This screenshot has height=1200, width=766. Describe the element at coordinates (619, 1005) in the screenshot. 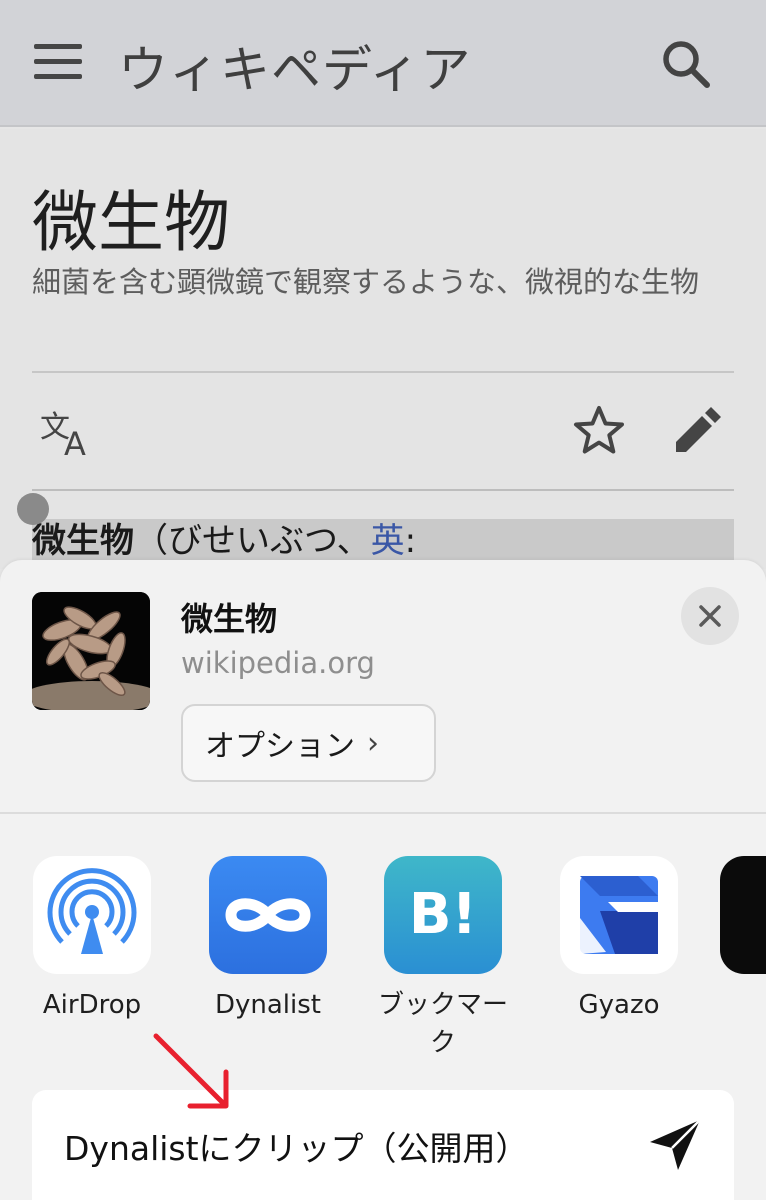

I see `app-label: Gyazo` at that location.